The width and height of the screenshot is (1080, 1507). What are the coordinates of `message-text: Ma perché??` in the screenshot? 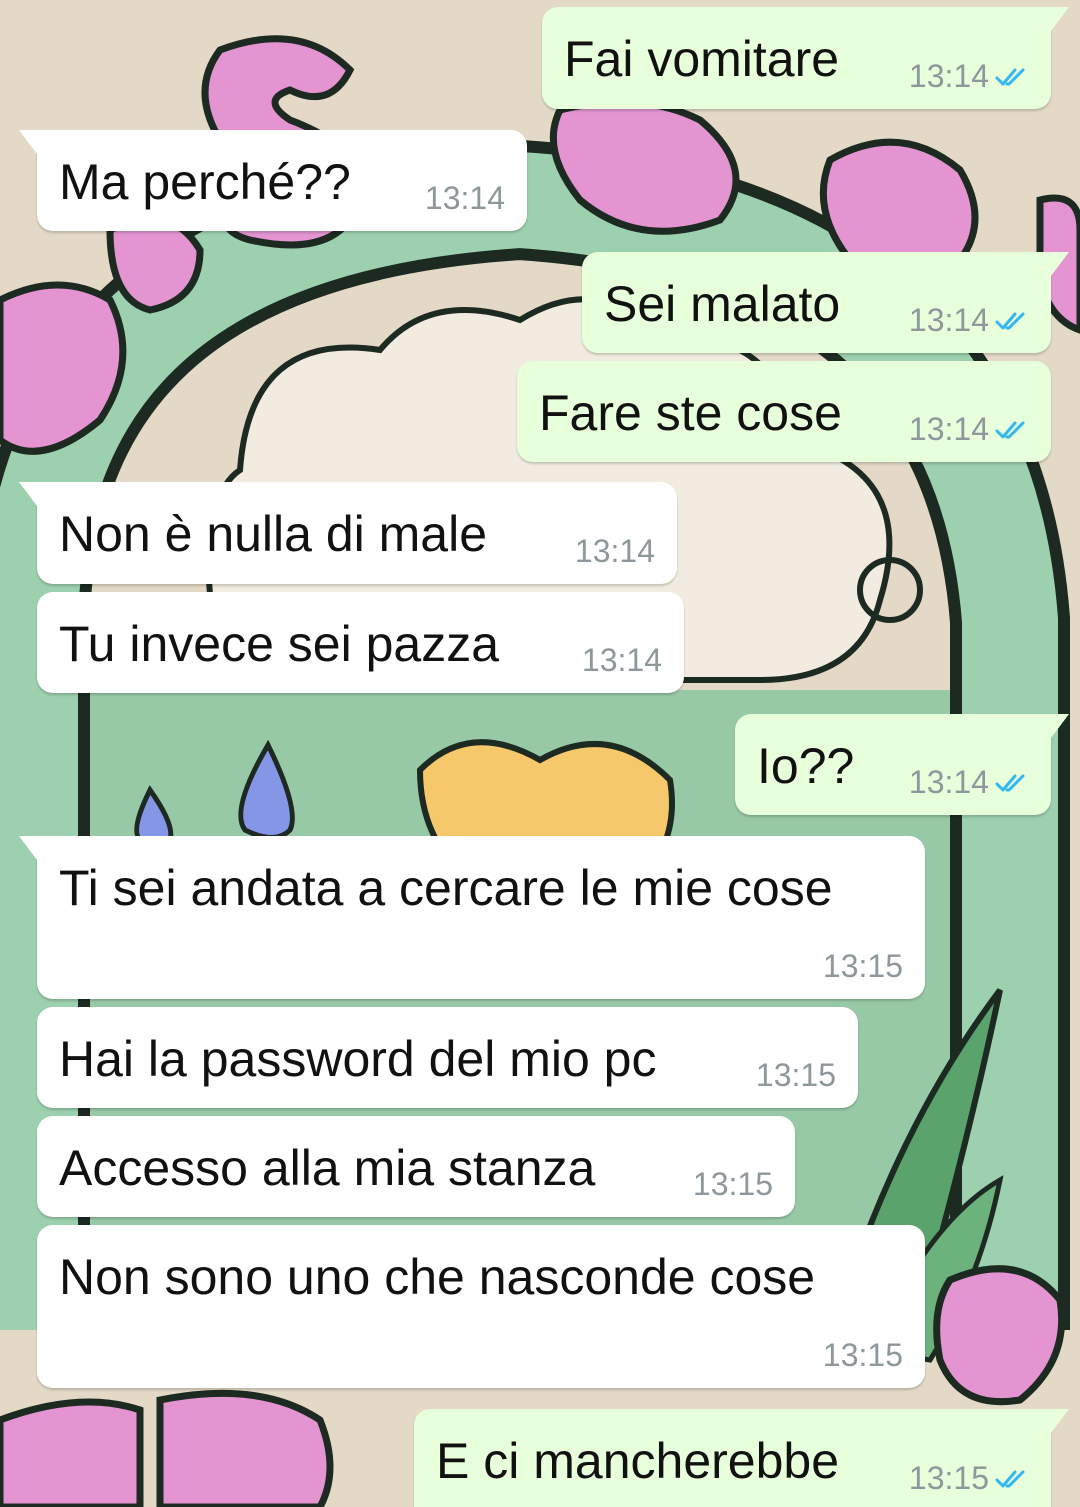 It's located at (205, 182).